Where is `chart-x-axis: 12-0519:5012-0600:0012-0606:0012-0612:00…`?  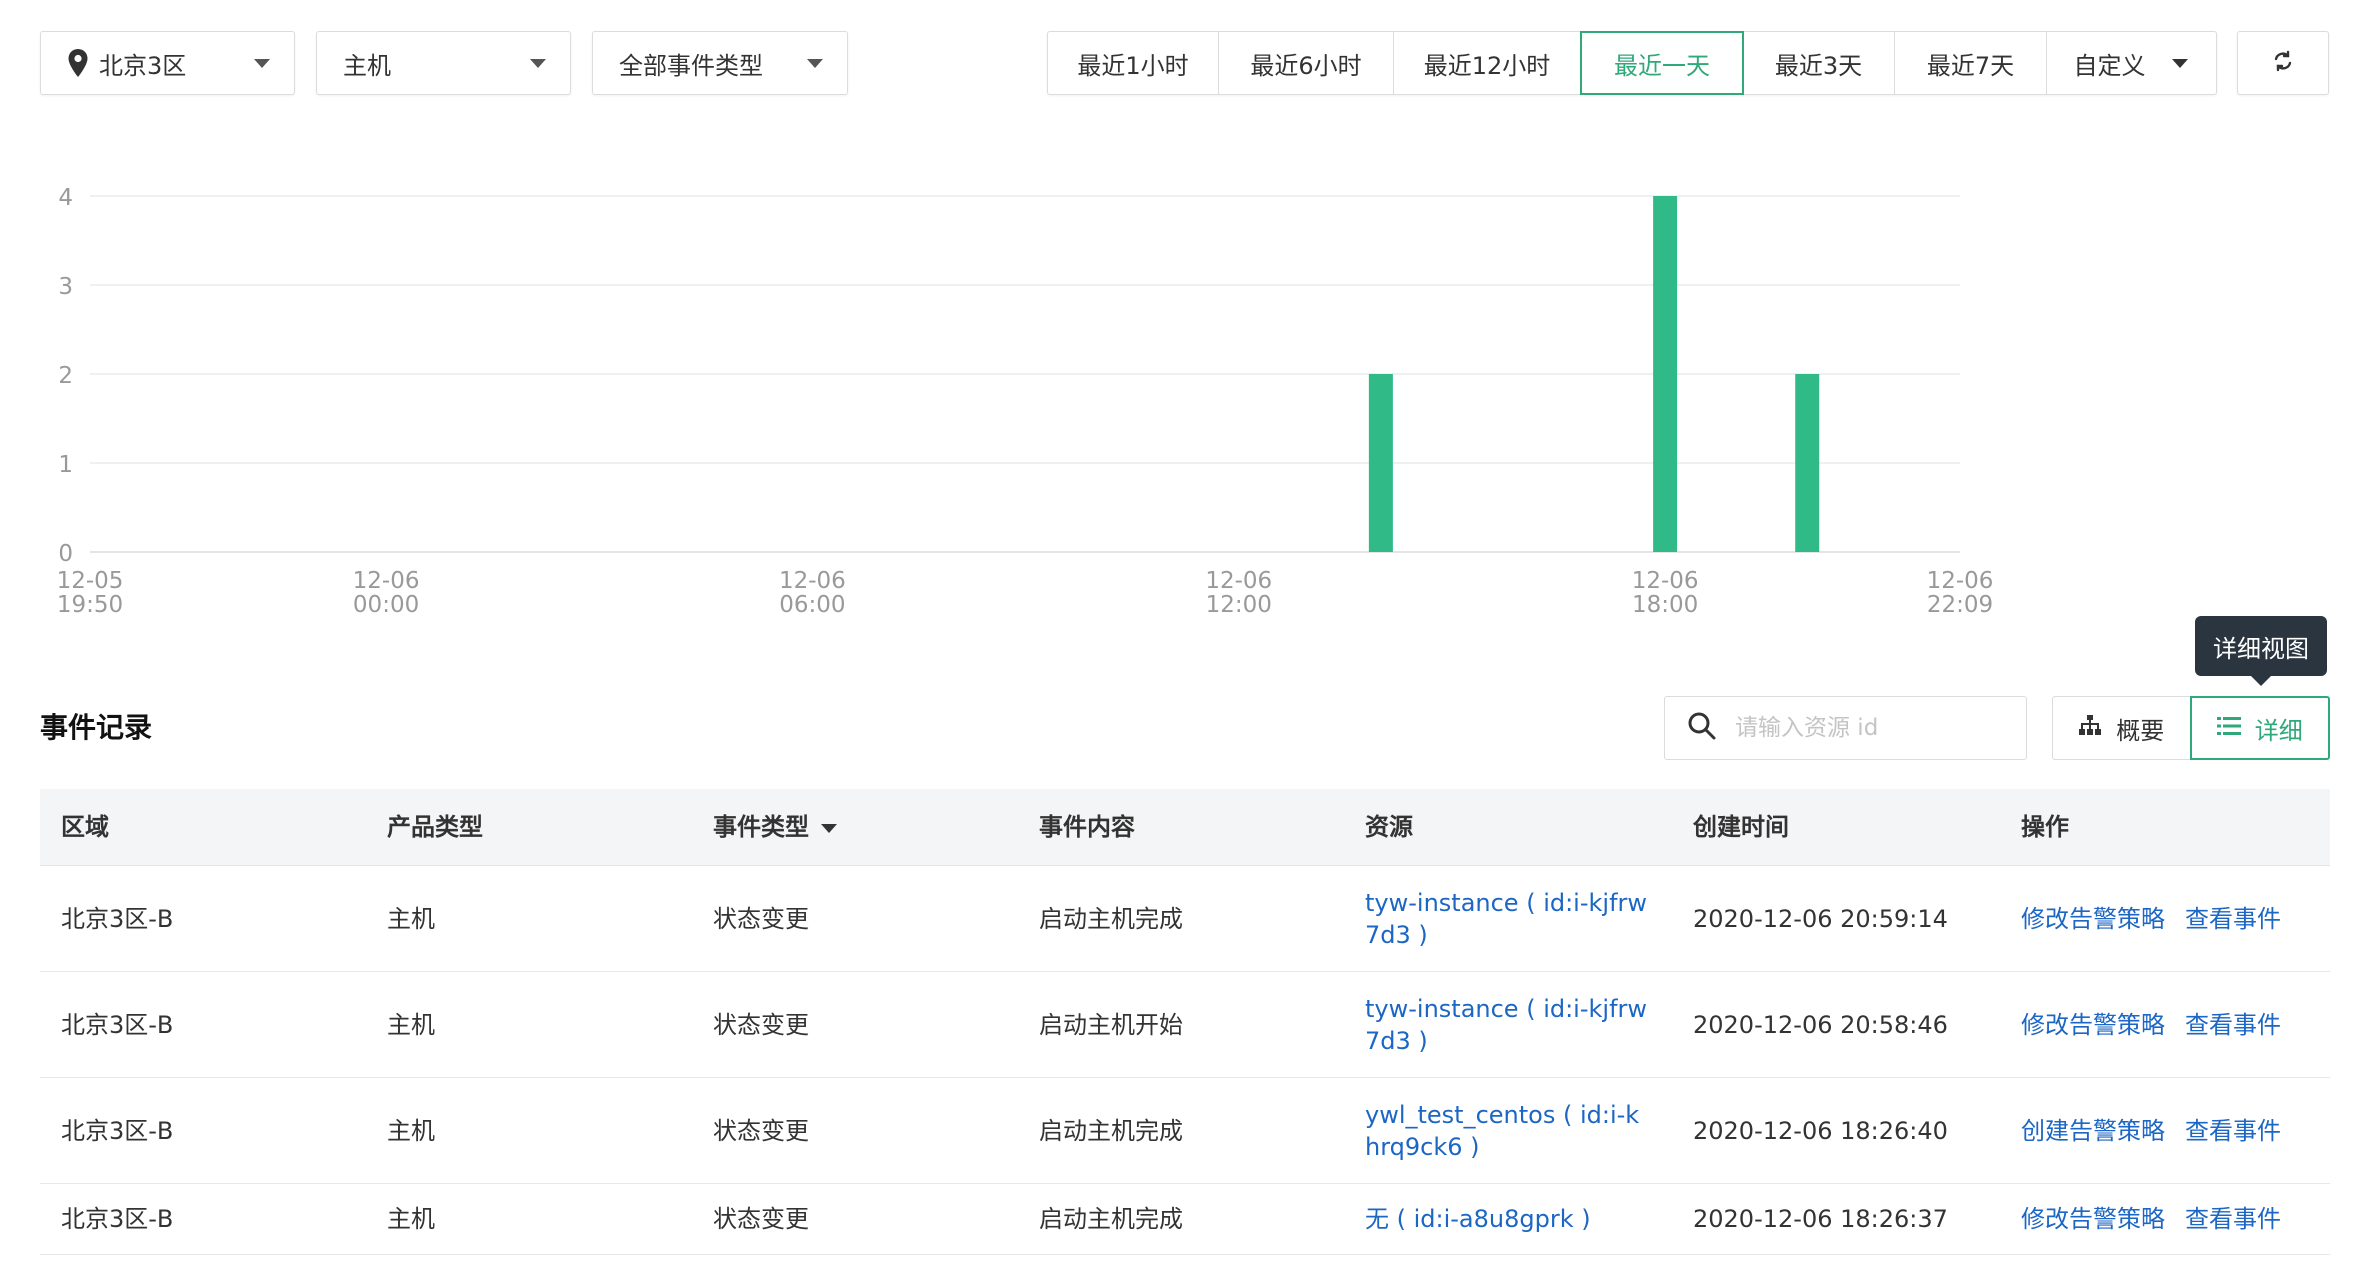
chart-x-axis: 12-0519:5012-0600:0012-0606:0012-0612:00… is located at coordinates (1025, 593).